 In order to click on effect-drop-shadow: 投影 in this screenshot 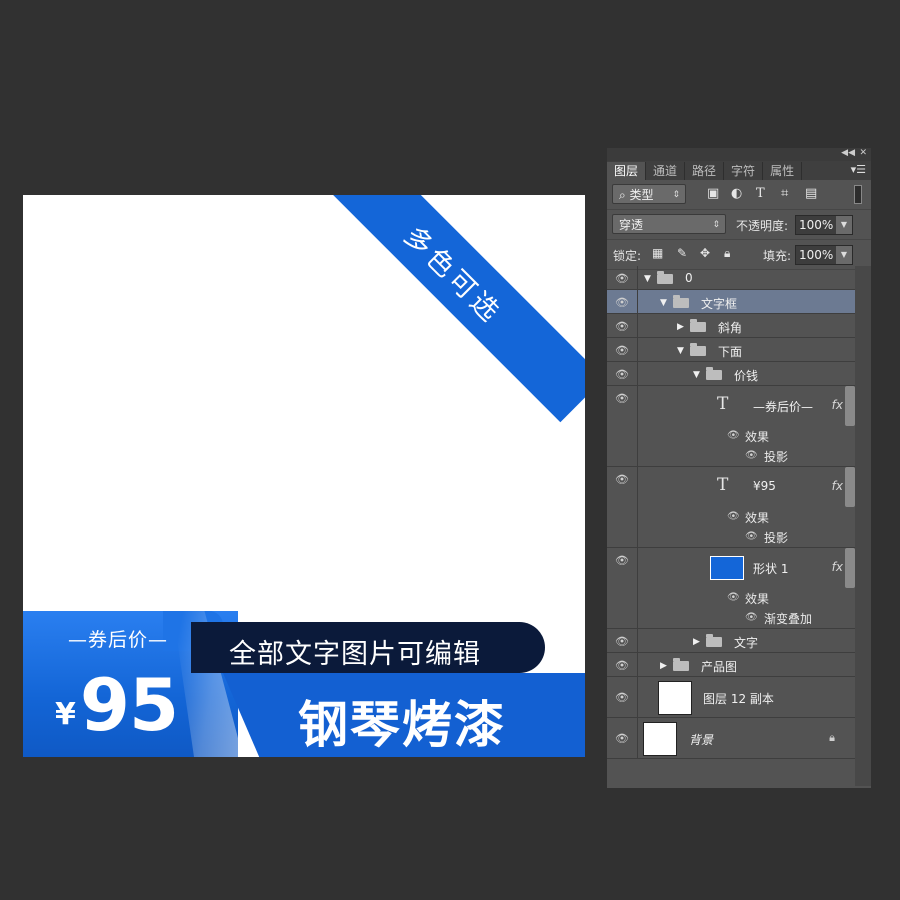, I will do `click(776, 457)`.